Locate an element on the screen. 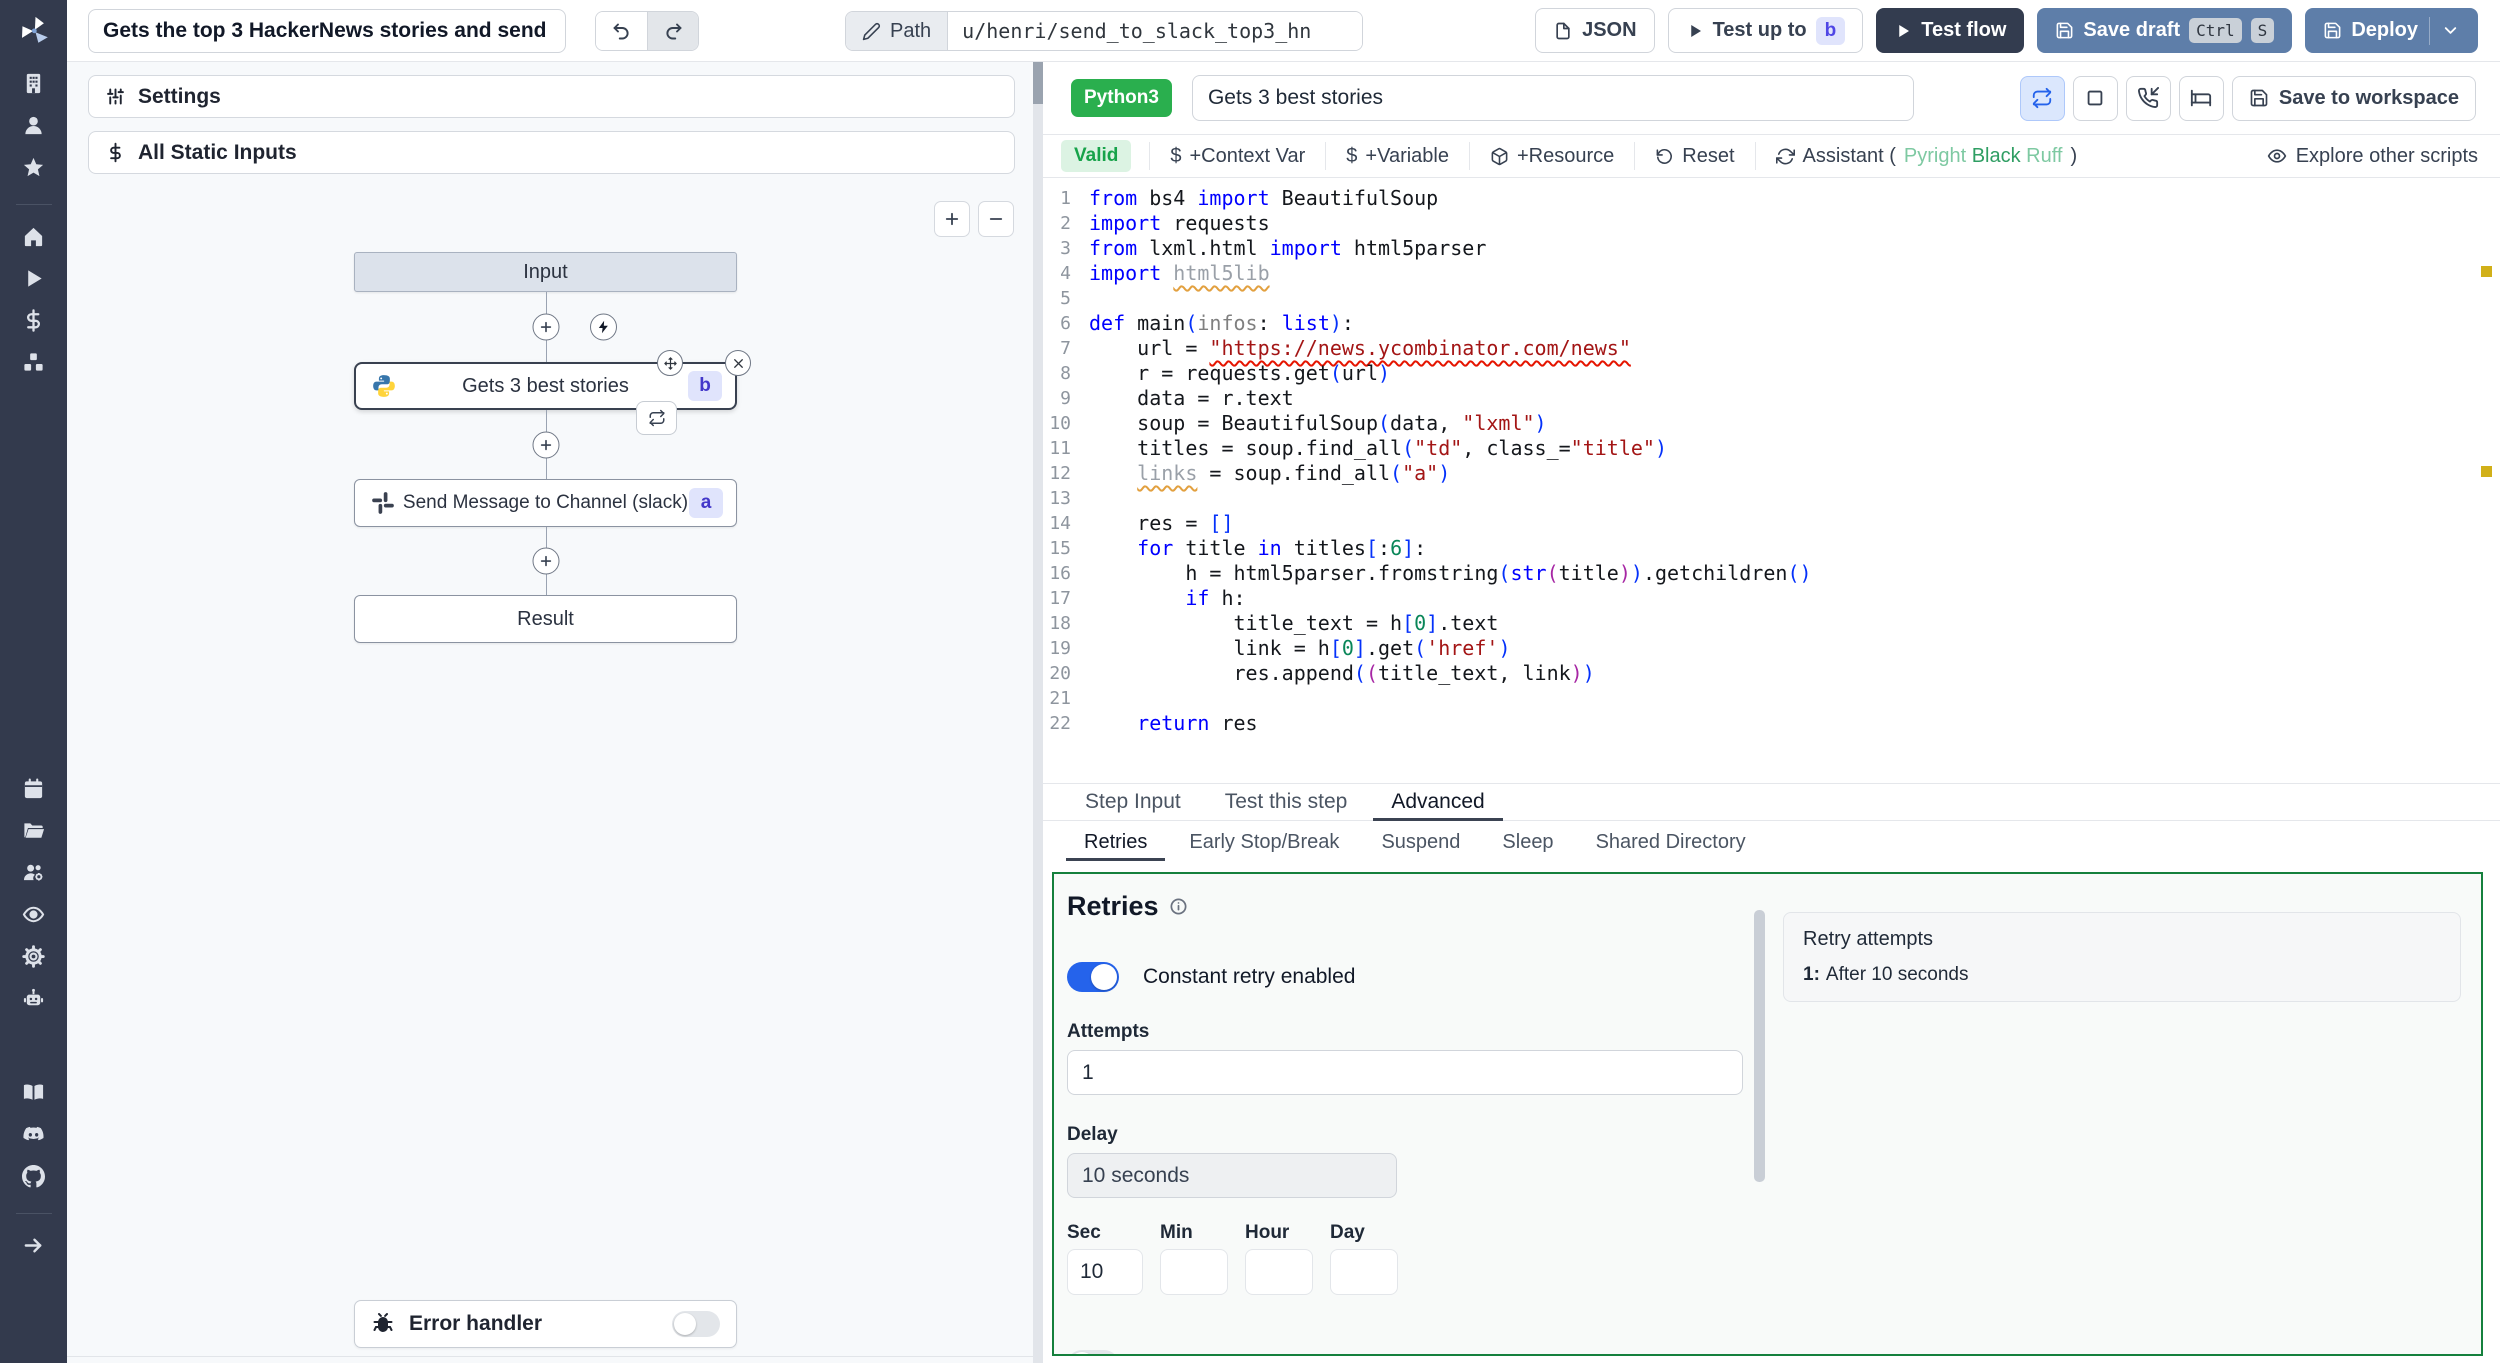 This screenshot has width=2500, height=1363. explore-other-scripts-button: Explore other scripts is located at coordinates (2383, 156).